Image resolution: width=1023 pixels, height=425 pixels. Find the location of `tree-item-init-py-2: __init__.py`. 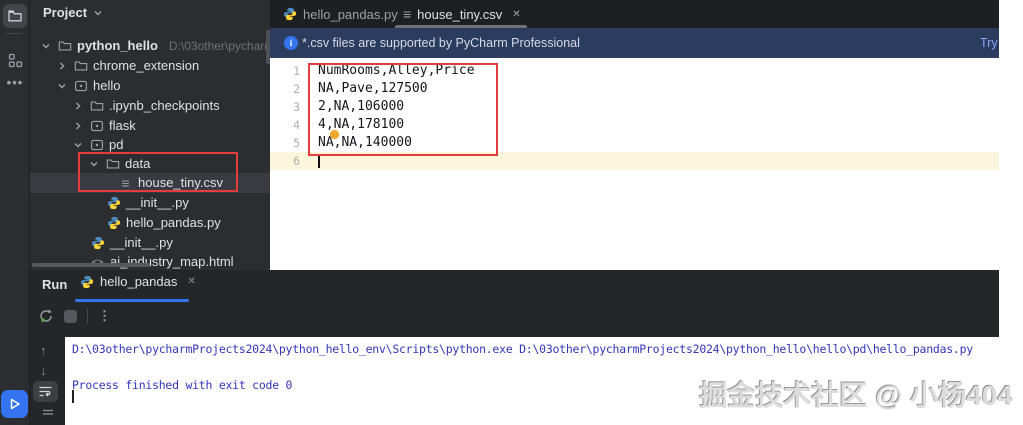

tree-item-init-py-2: __init__.py is located at coordinates (131, 243).